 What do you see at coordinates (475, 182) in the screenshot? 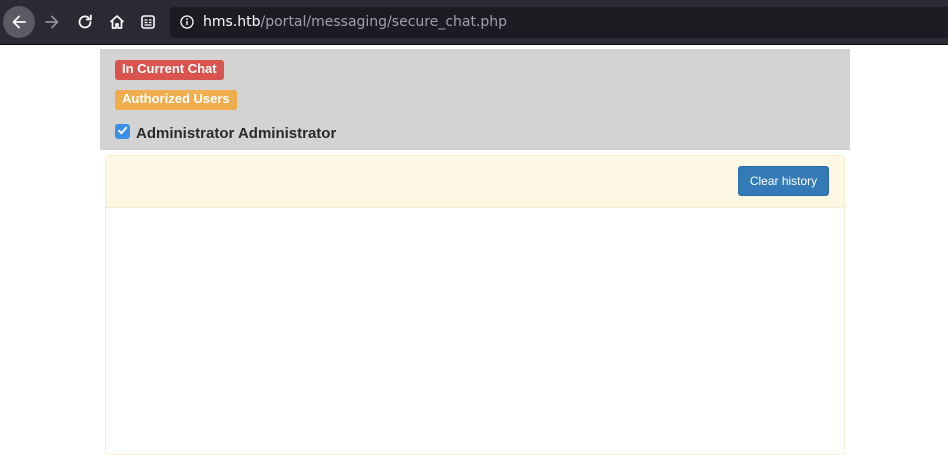
I see `chat-panel-heading: Clear history` at bounding box center [475, 182].